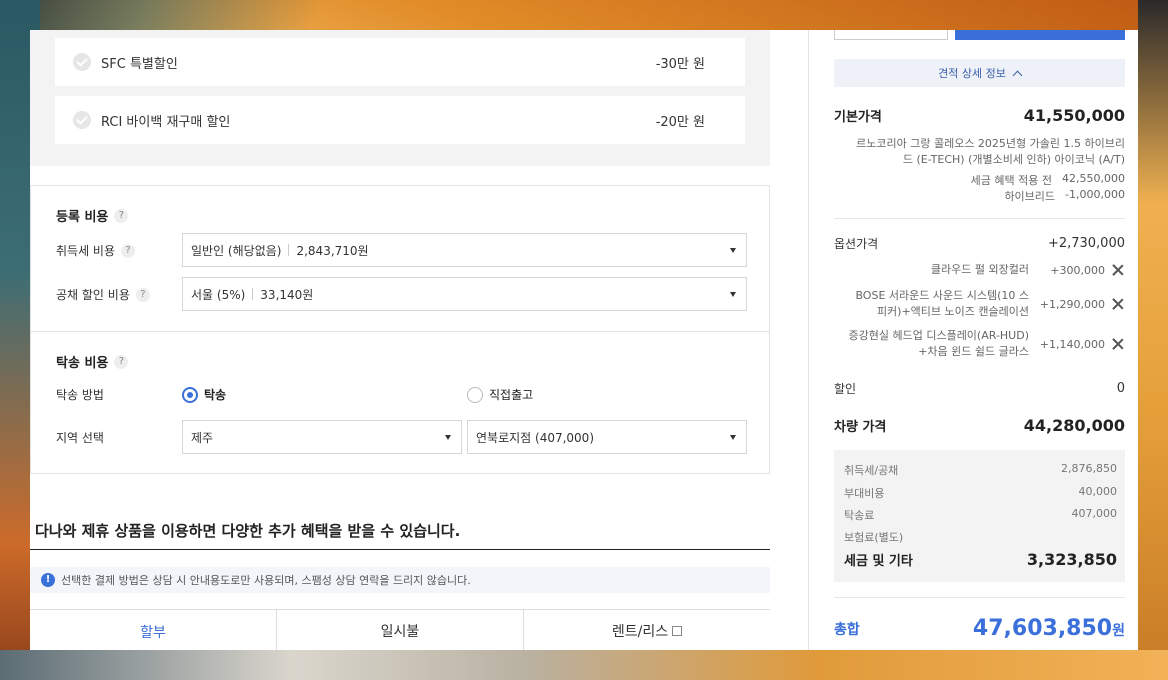 This screenshot has height=680, width=1168. Describe the element at coordinates (856, 244) in the screenshot. I see `option-price-label: 옵션가격` at that location.